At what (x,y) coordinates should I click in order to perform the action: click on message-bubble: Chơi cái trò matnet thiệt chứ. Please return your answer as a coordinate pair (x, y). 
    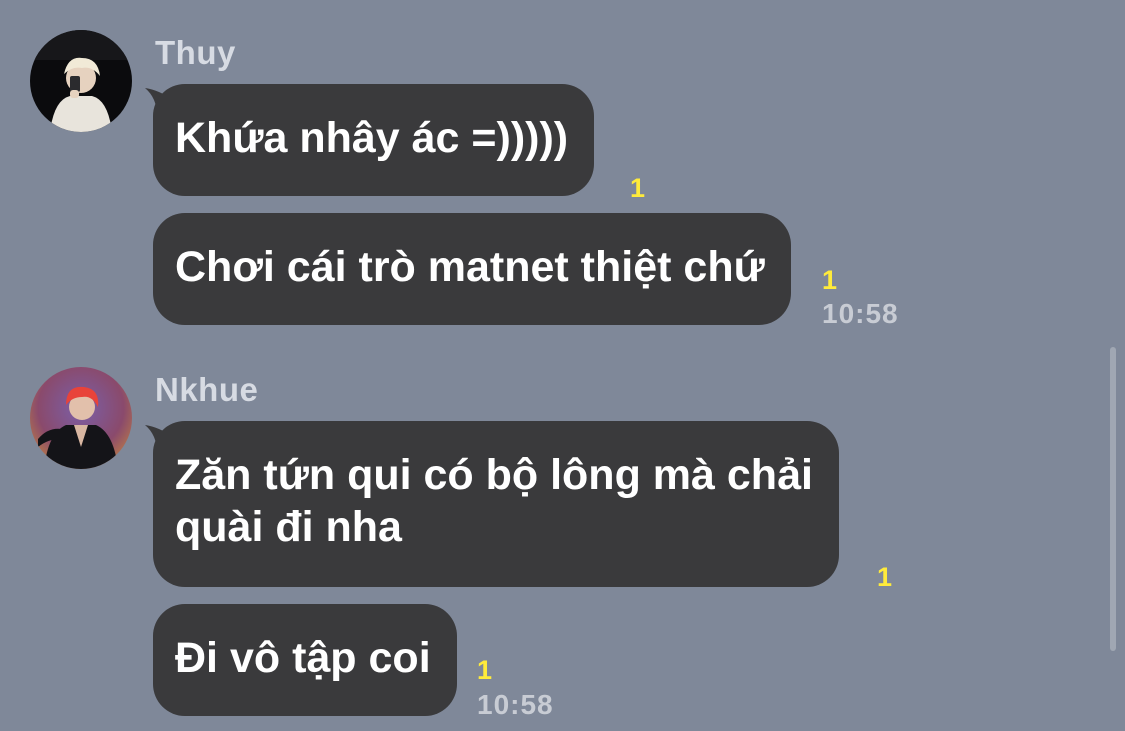
    Looking at the image, I should click on (472, 269).